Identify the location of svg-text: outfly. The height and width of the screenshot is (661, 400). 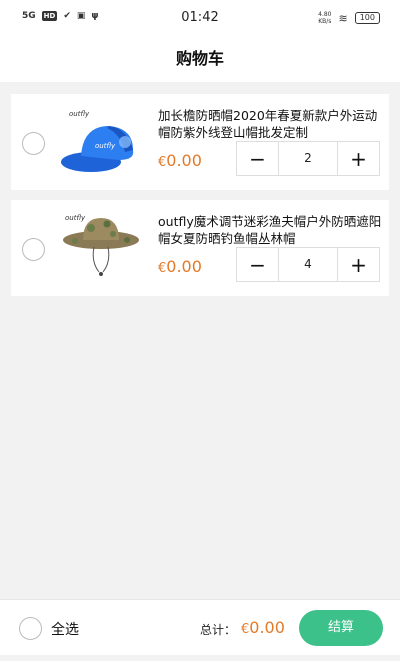
(105, 146).